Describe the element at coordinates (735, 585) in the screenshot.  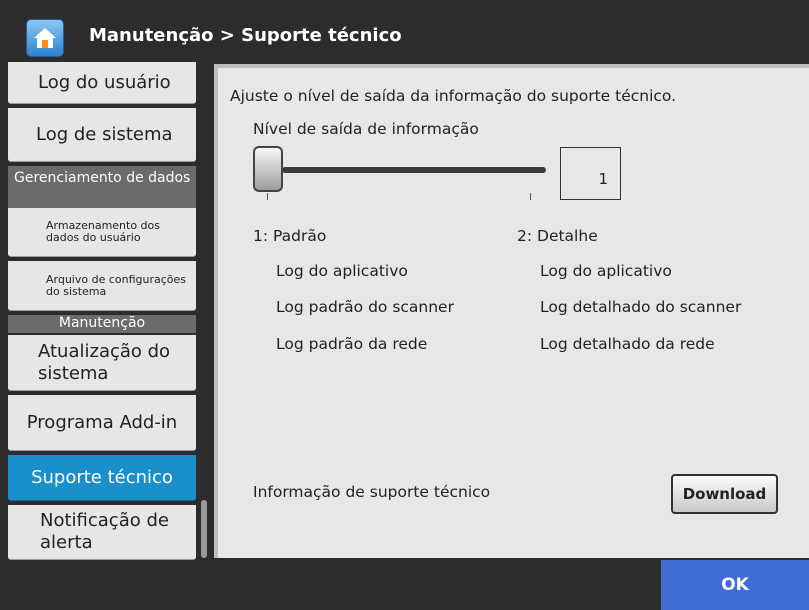
I see `ok-button: OK` at that location.